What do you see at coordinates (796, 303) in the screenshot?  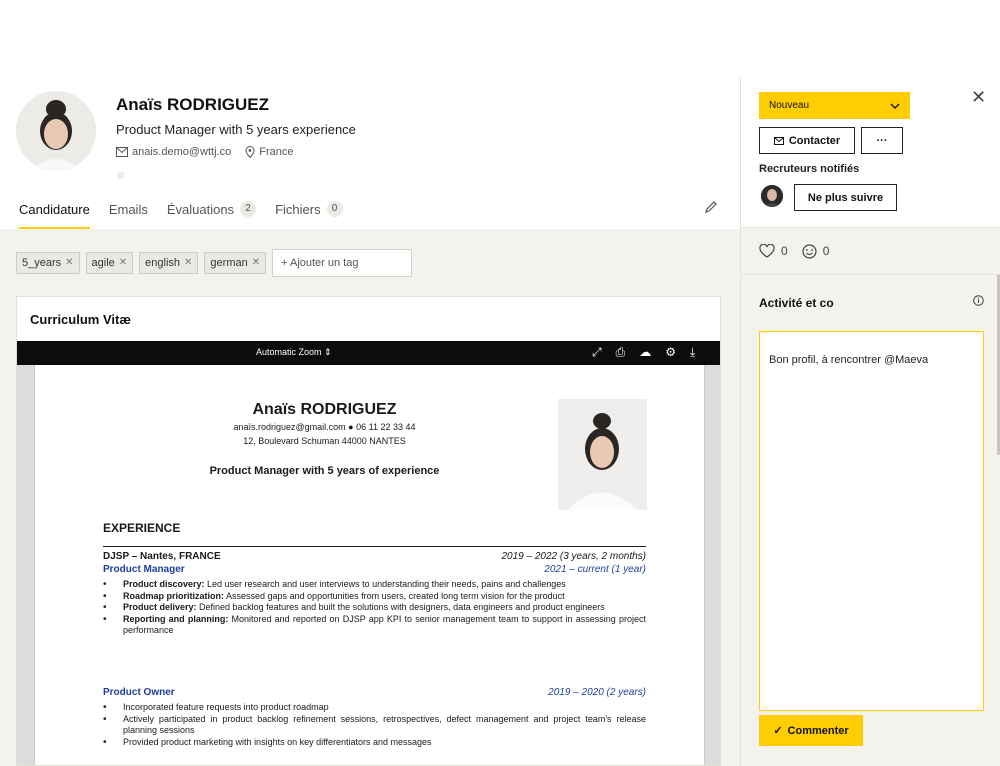 I see `activity-title: Activité et co` at bounding box center [796, 303].